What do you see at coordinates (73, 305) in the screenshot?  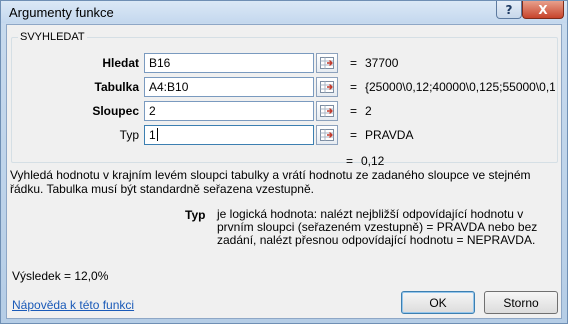 I see `function-help-link: Nápověda k této funkci` at bounding box center [73, 305].